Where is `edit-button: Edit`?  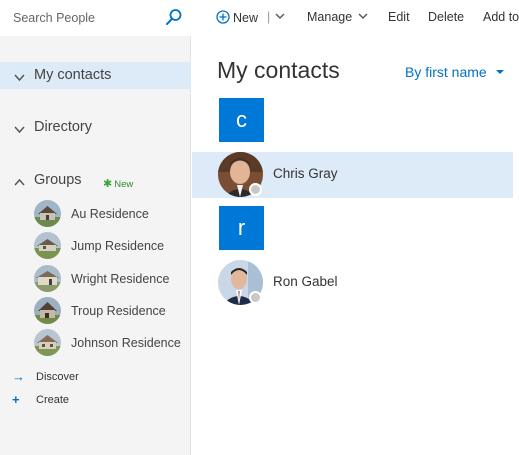
edit-button: Edit is located at coordinates (399, 17).